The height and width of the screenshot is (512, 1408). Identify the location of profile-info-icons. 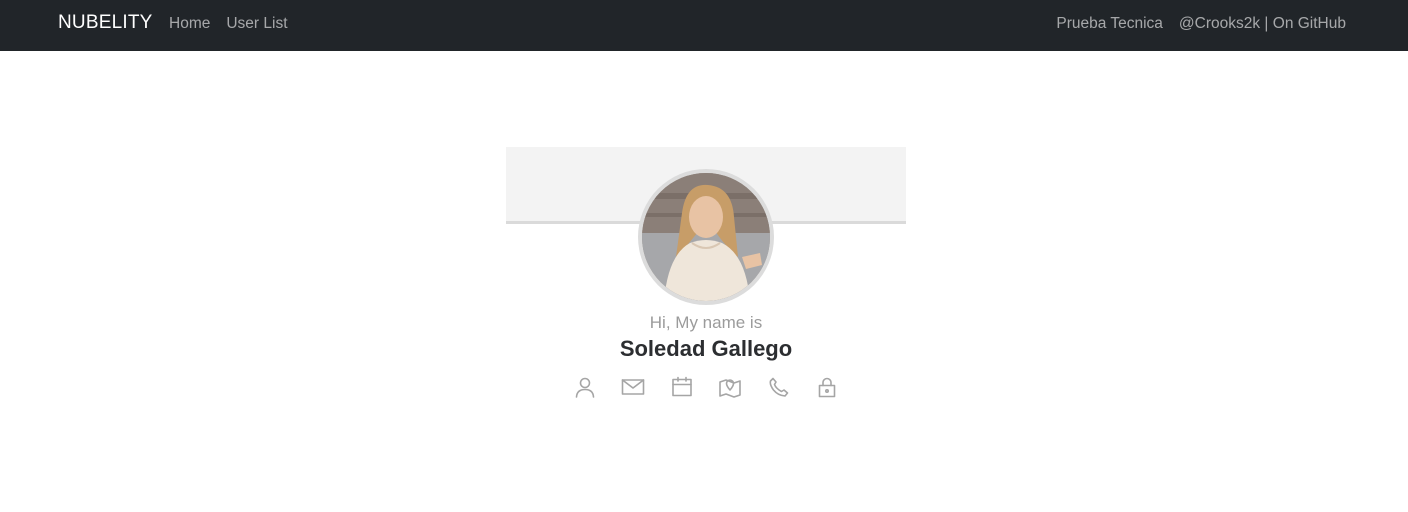
(706, 387).